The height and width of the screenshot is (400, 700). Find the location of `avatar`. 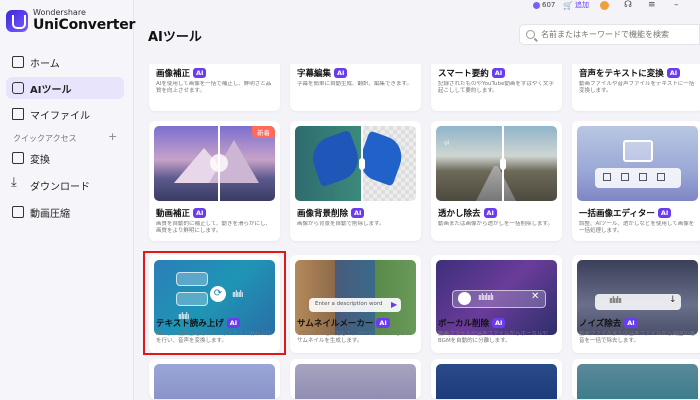

avatar is located at coordinates (604, 5).